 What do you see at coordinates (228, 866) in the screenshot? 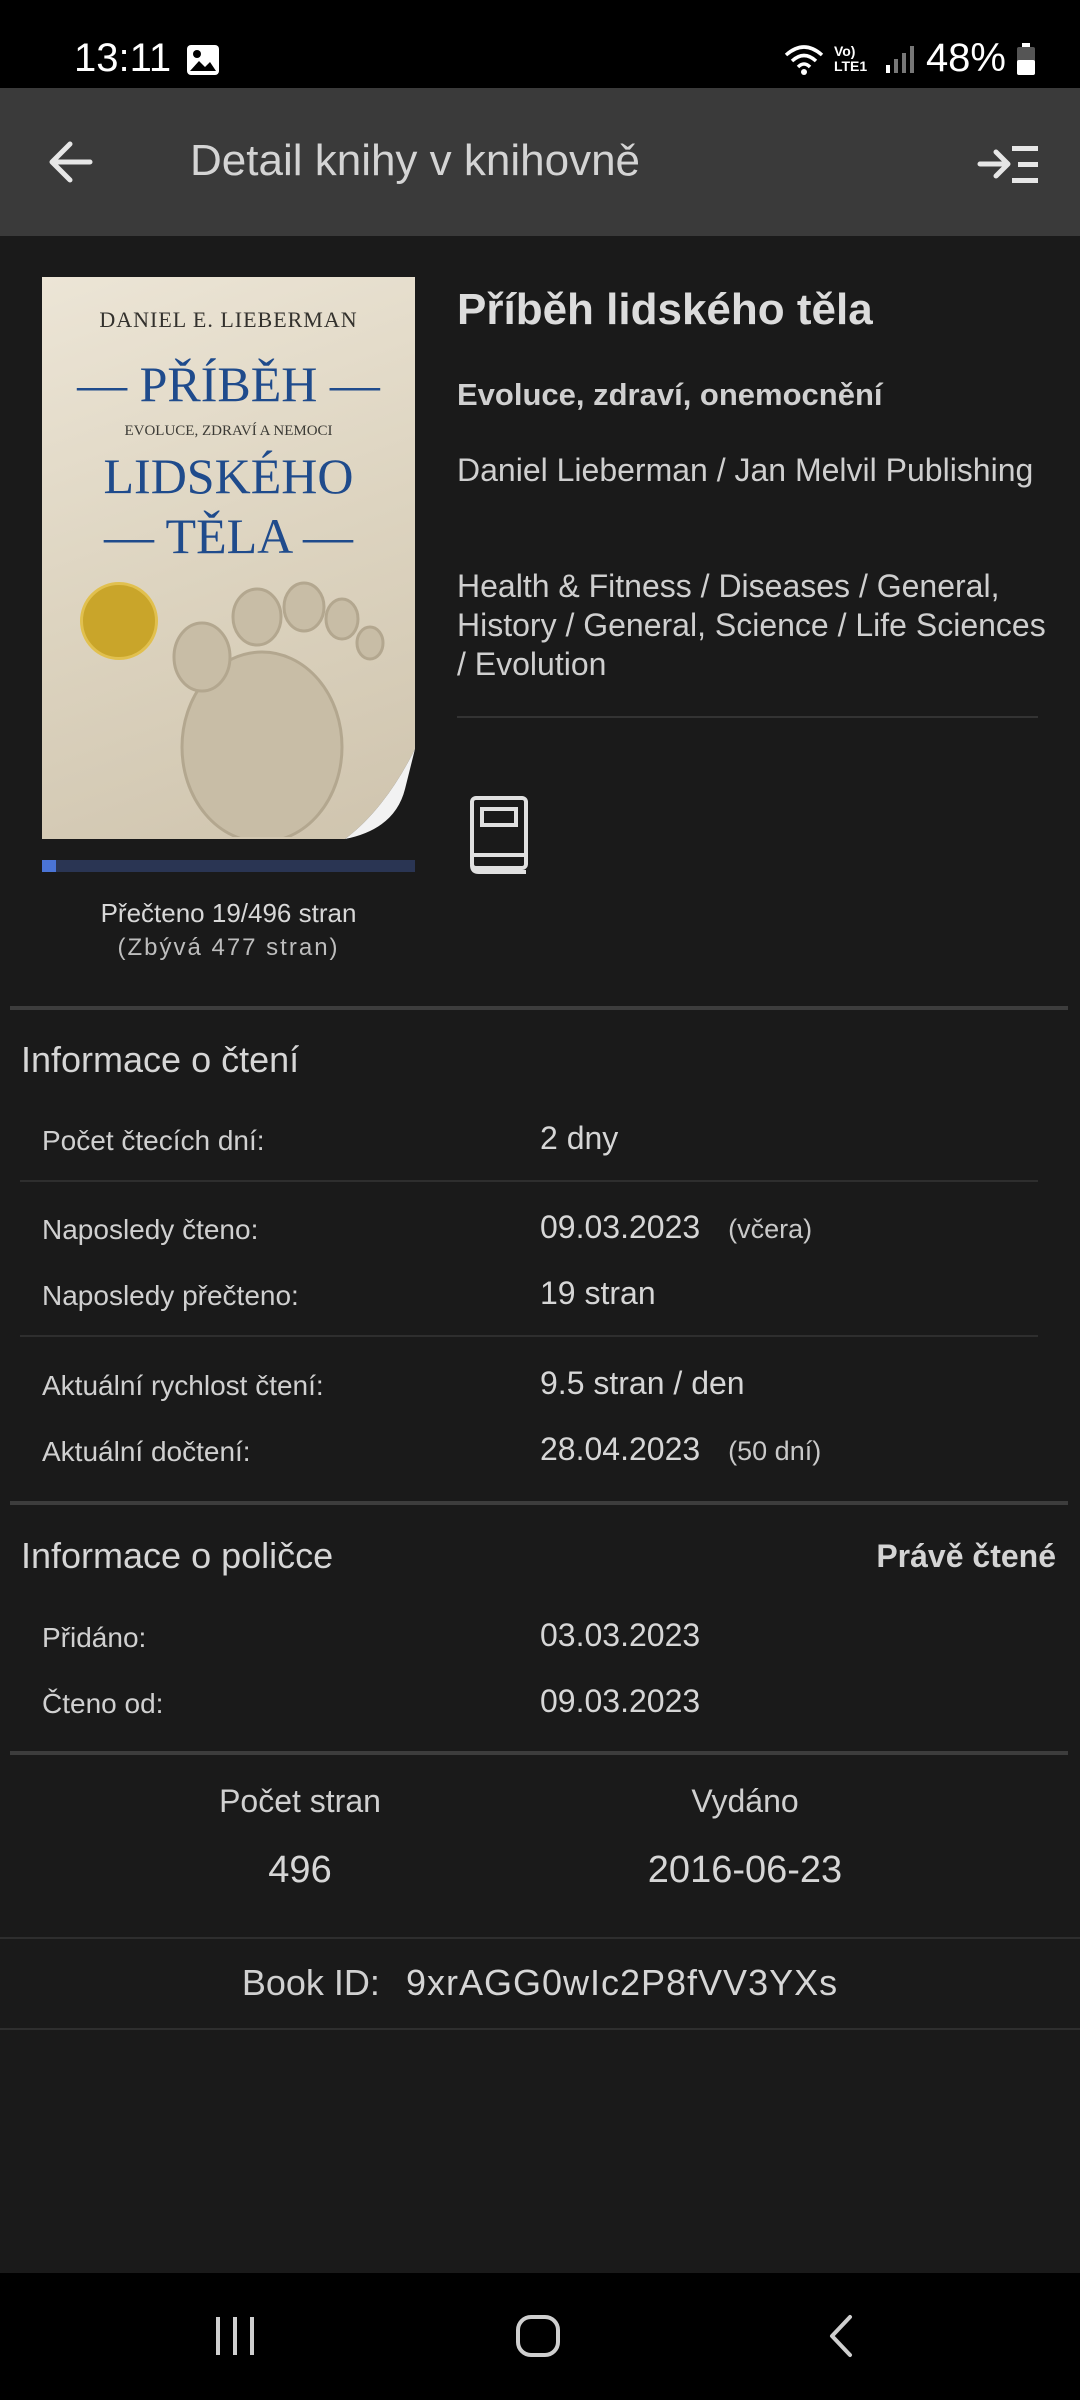
I see `reading-progress-bar` at bounding box center [228, 866].